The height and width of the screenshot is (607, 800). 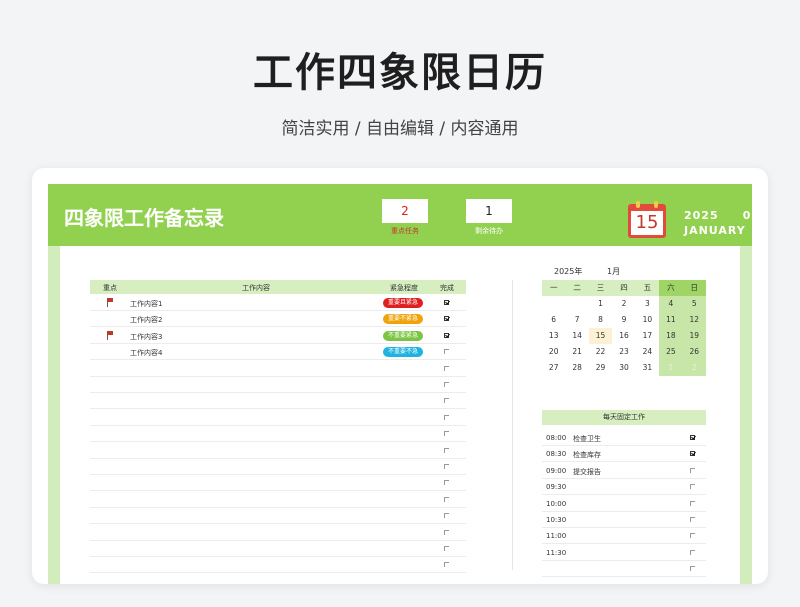 What do you see at coordinates (146, 337) in the screenshot?
I see `task-content: 工作内容3` at bounding box center [146, 337].